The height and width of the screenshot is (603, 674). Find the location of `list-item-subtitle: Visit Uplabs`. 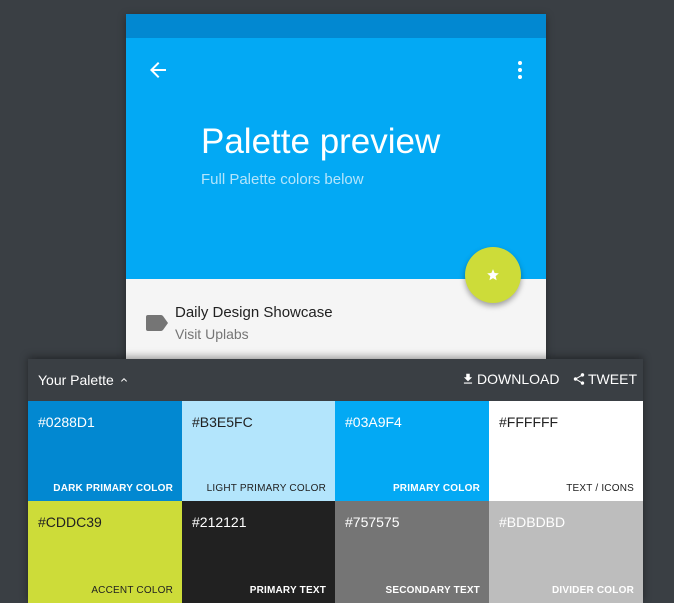

list-item-subtitle: Visit Uplabs is located at coordinates (212, 334).